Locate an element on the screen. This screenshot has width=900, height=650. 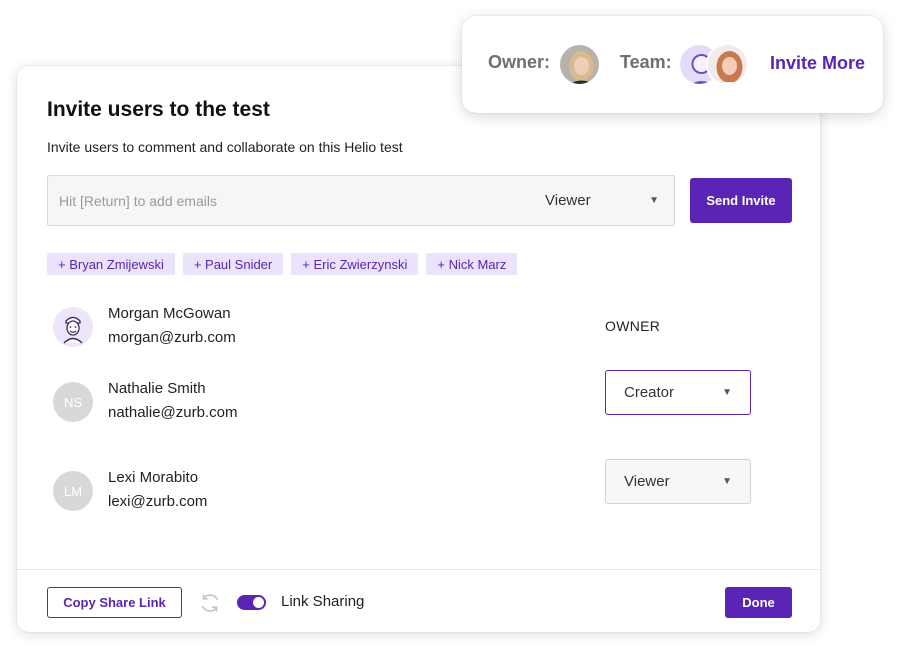
link-sharing-toggle is located at coordinates (251, 602).